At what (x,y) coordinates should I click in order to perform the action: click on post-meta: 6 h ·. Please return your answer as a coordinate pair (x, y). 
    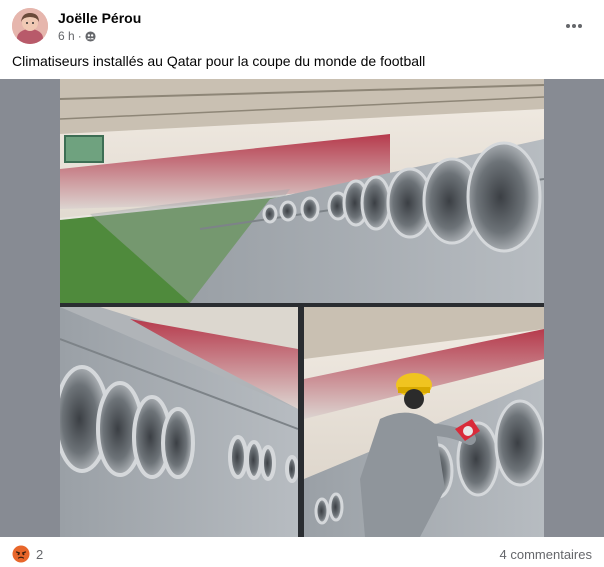
    Looking at the image, I should click on (77, 36).